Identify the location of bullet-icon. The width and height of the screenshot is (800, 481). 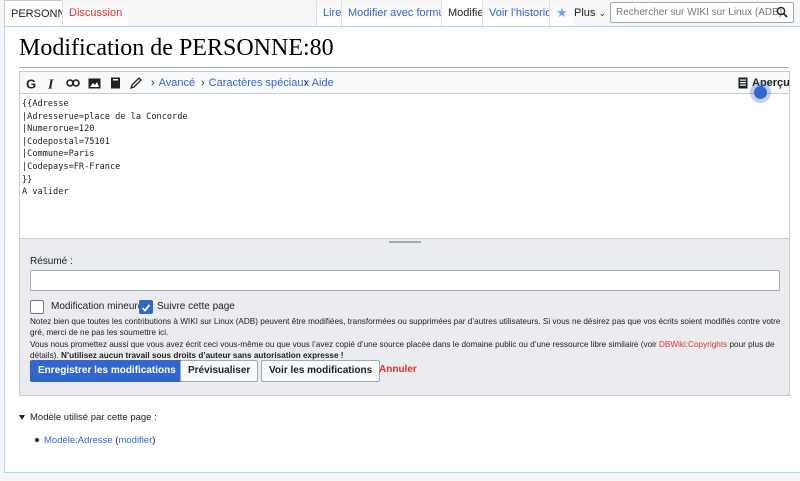
(37, 440).